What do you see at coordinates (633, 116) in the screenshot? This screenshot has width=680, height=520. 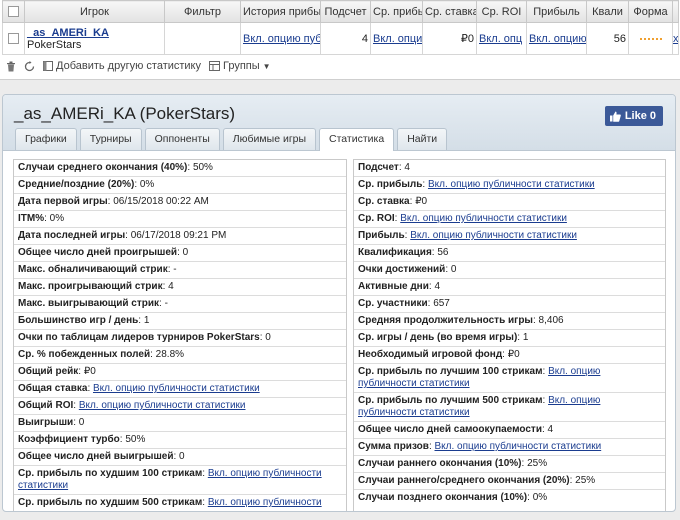 I see `facebook-like-button: Like 0` at bounding box center [633, 116].